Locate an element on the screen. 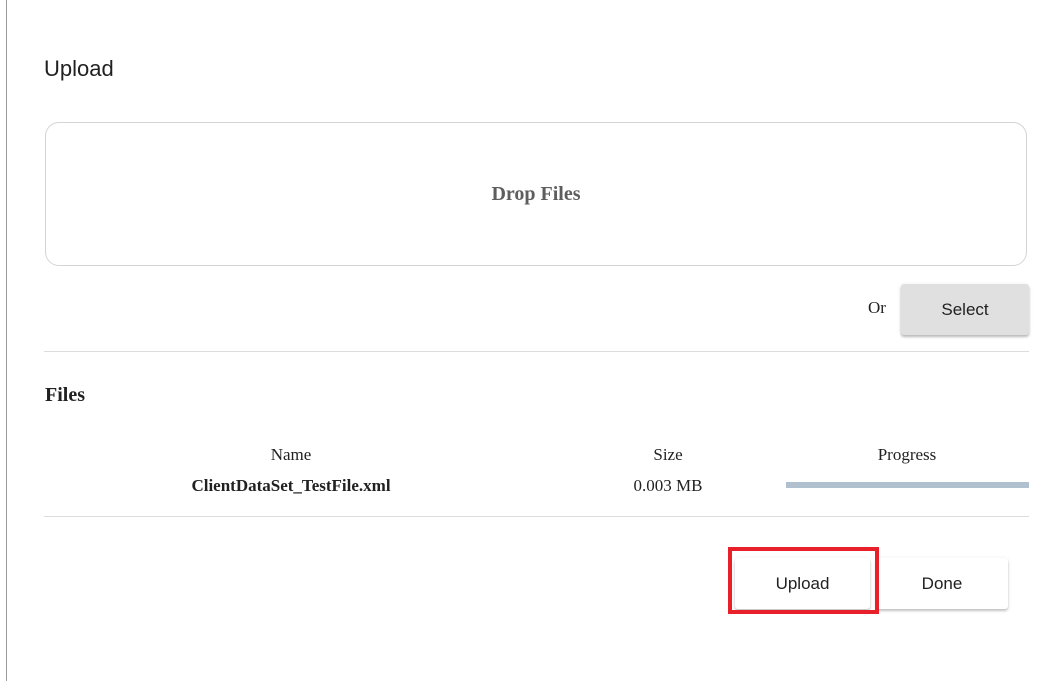  file-size: 0.003 MB is located at coordinates (668, 485).